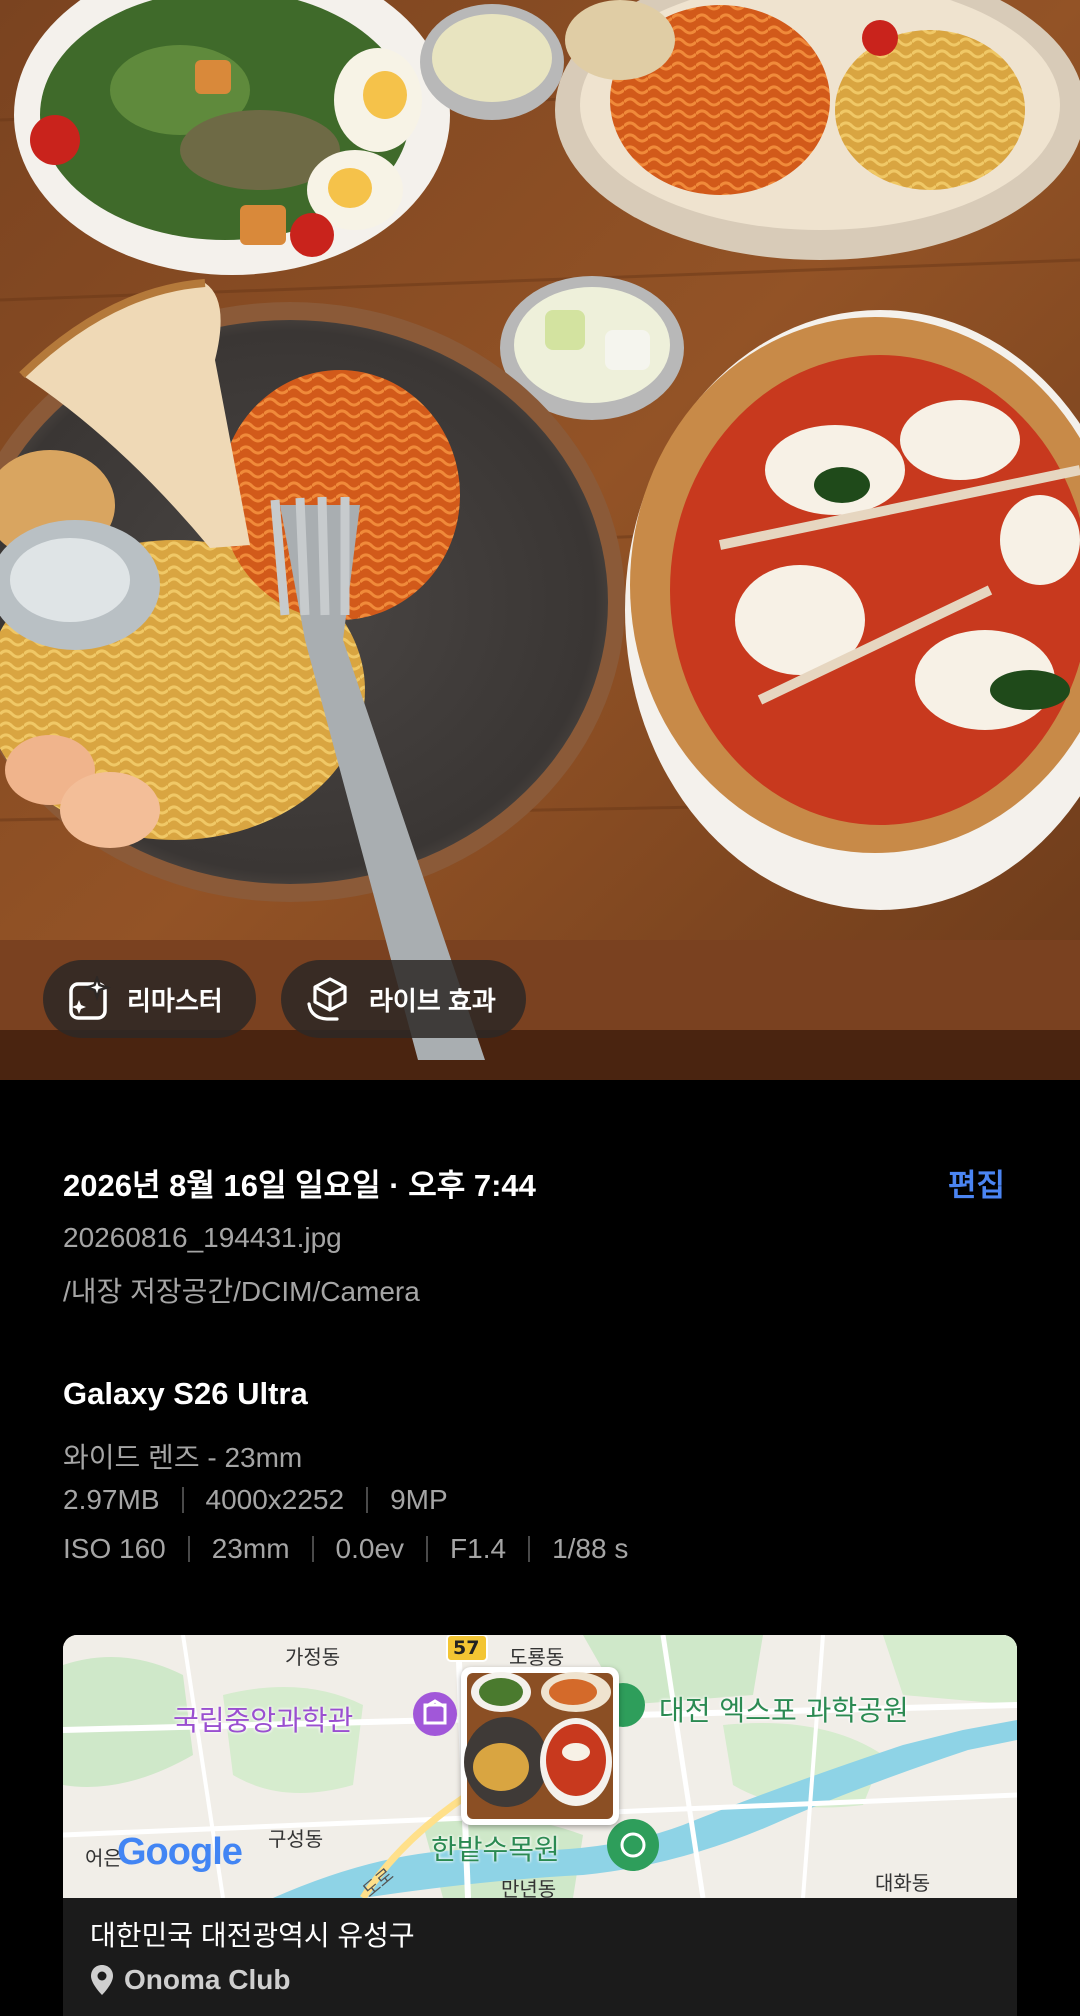 This screenshot has height=2016, width=1080. What do you see at coordinates (183, 1457) in the screenshot?
I see `lens-info: 와이드 렌즈 - 23mm` at bounding box center [183, 1457].